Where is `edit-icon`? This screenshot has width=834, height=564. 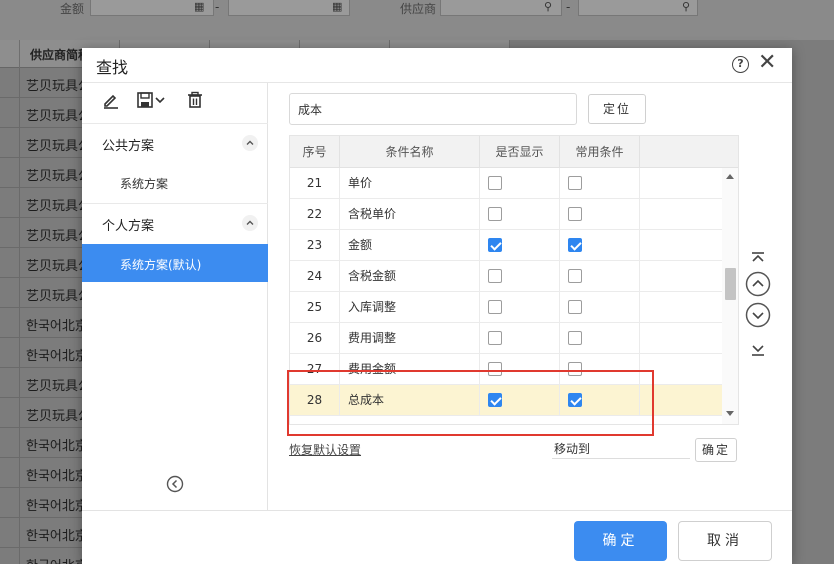
edit-icon is located at coordinates (111, 100).